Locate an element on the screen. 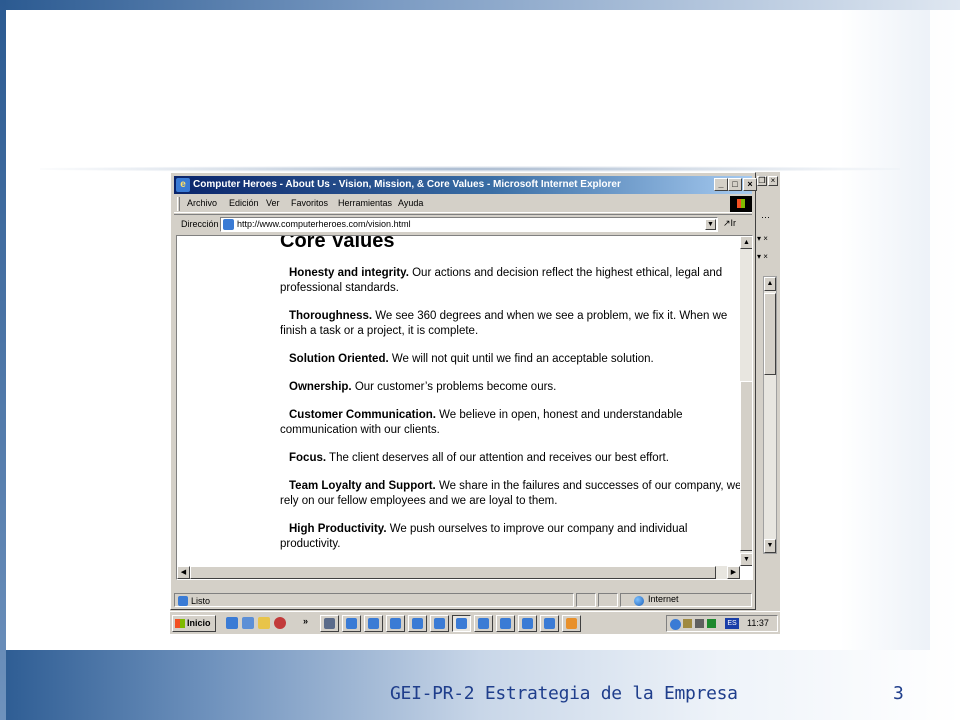 Image resolution: width=960 pixels, height=720 pixels. tray-network-icon is located at coordinates (675, 624).